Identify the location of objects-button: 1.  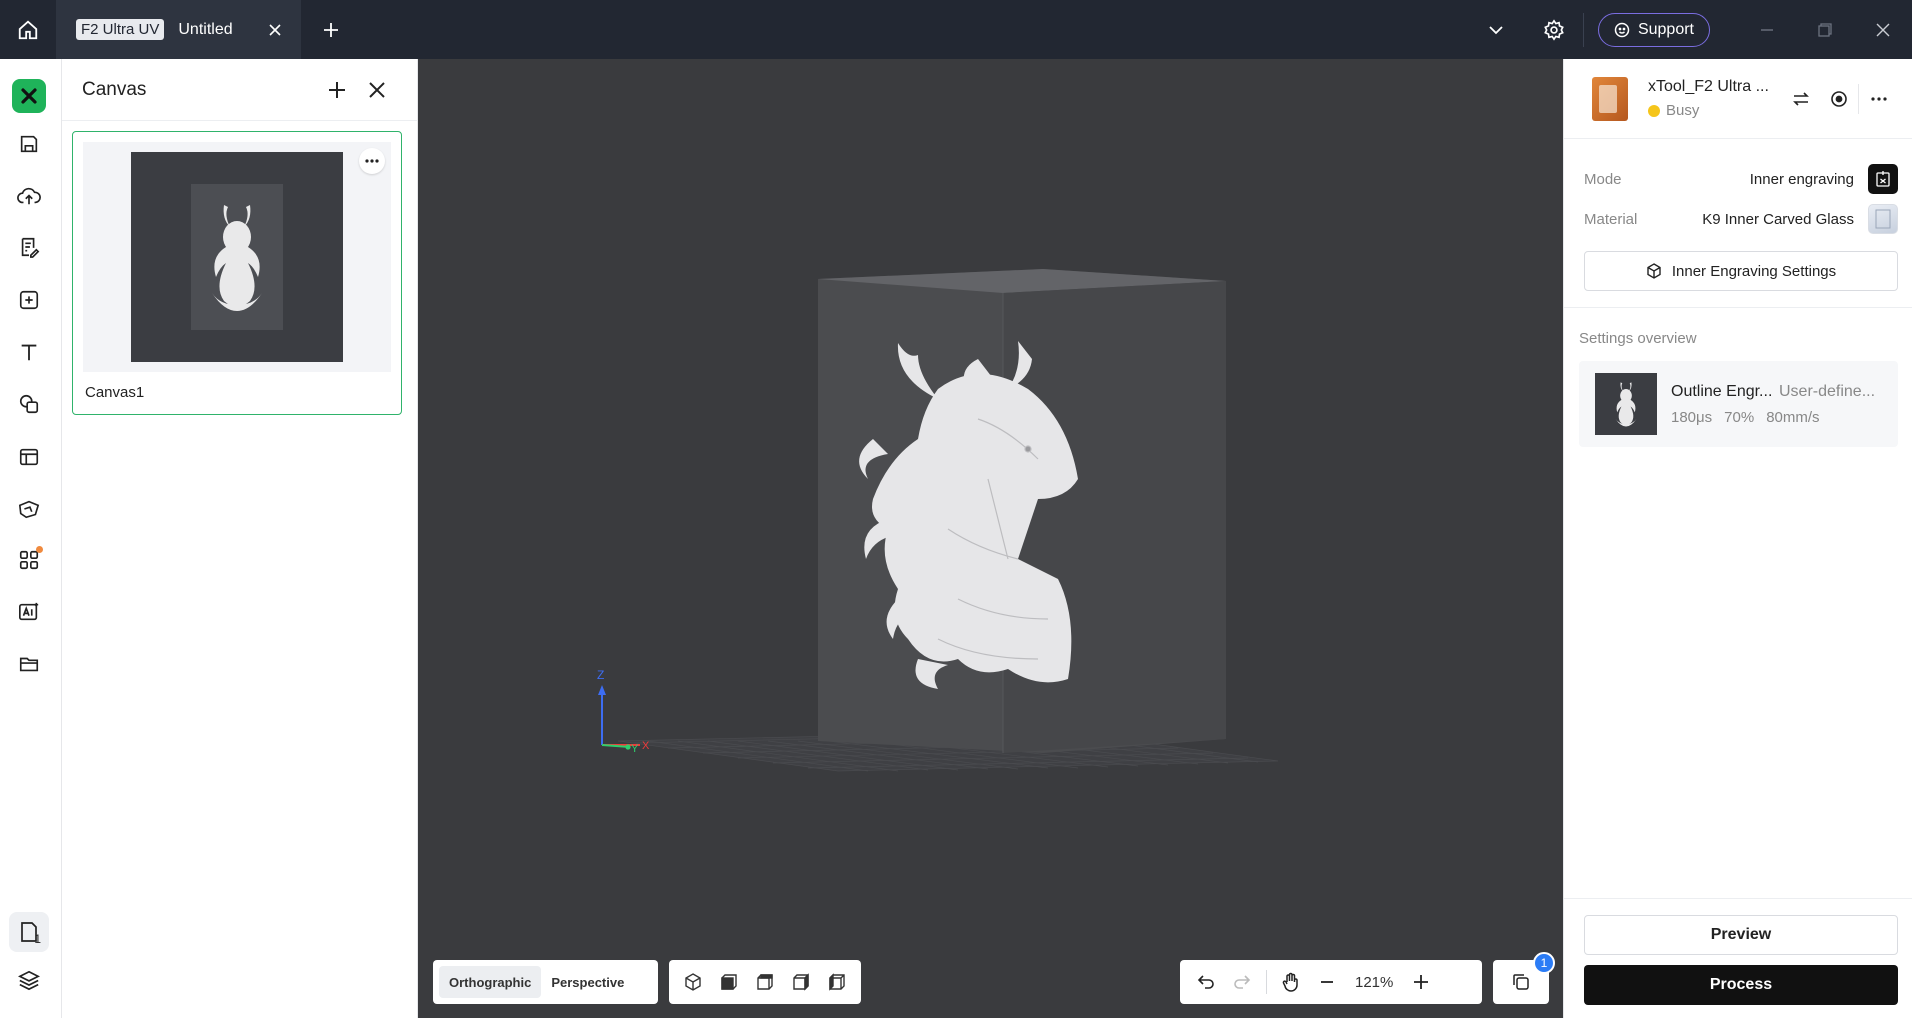
(1524, 978).